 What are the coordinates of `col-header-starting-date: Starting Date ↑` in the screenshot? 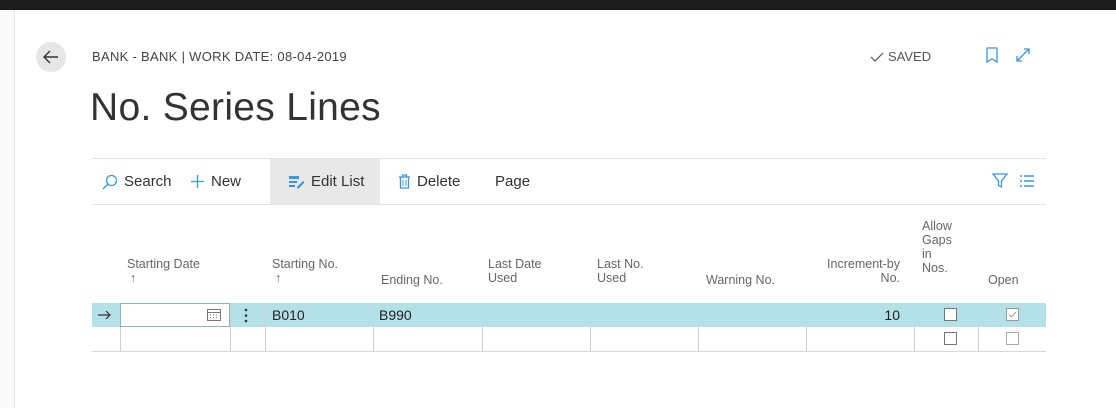 It's located at (163, 271).